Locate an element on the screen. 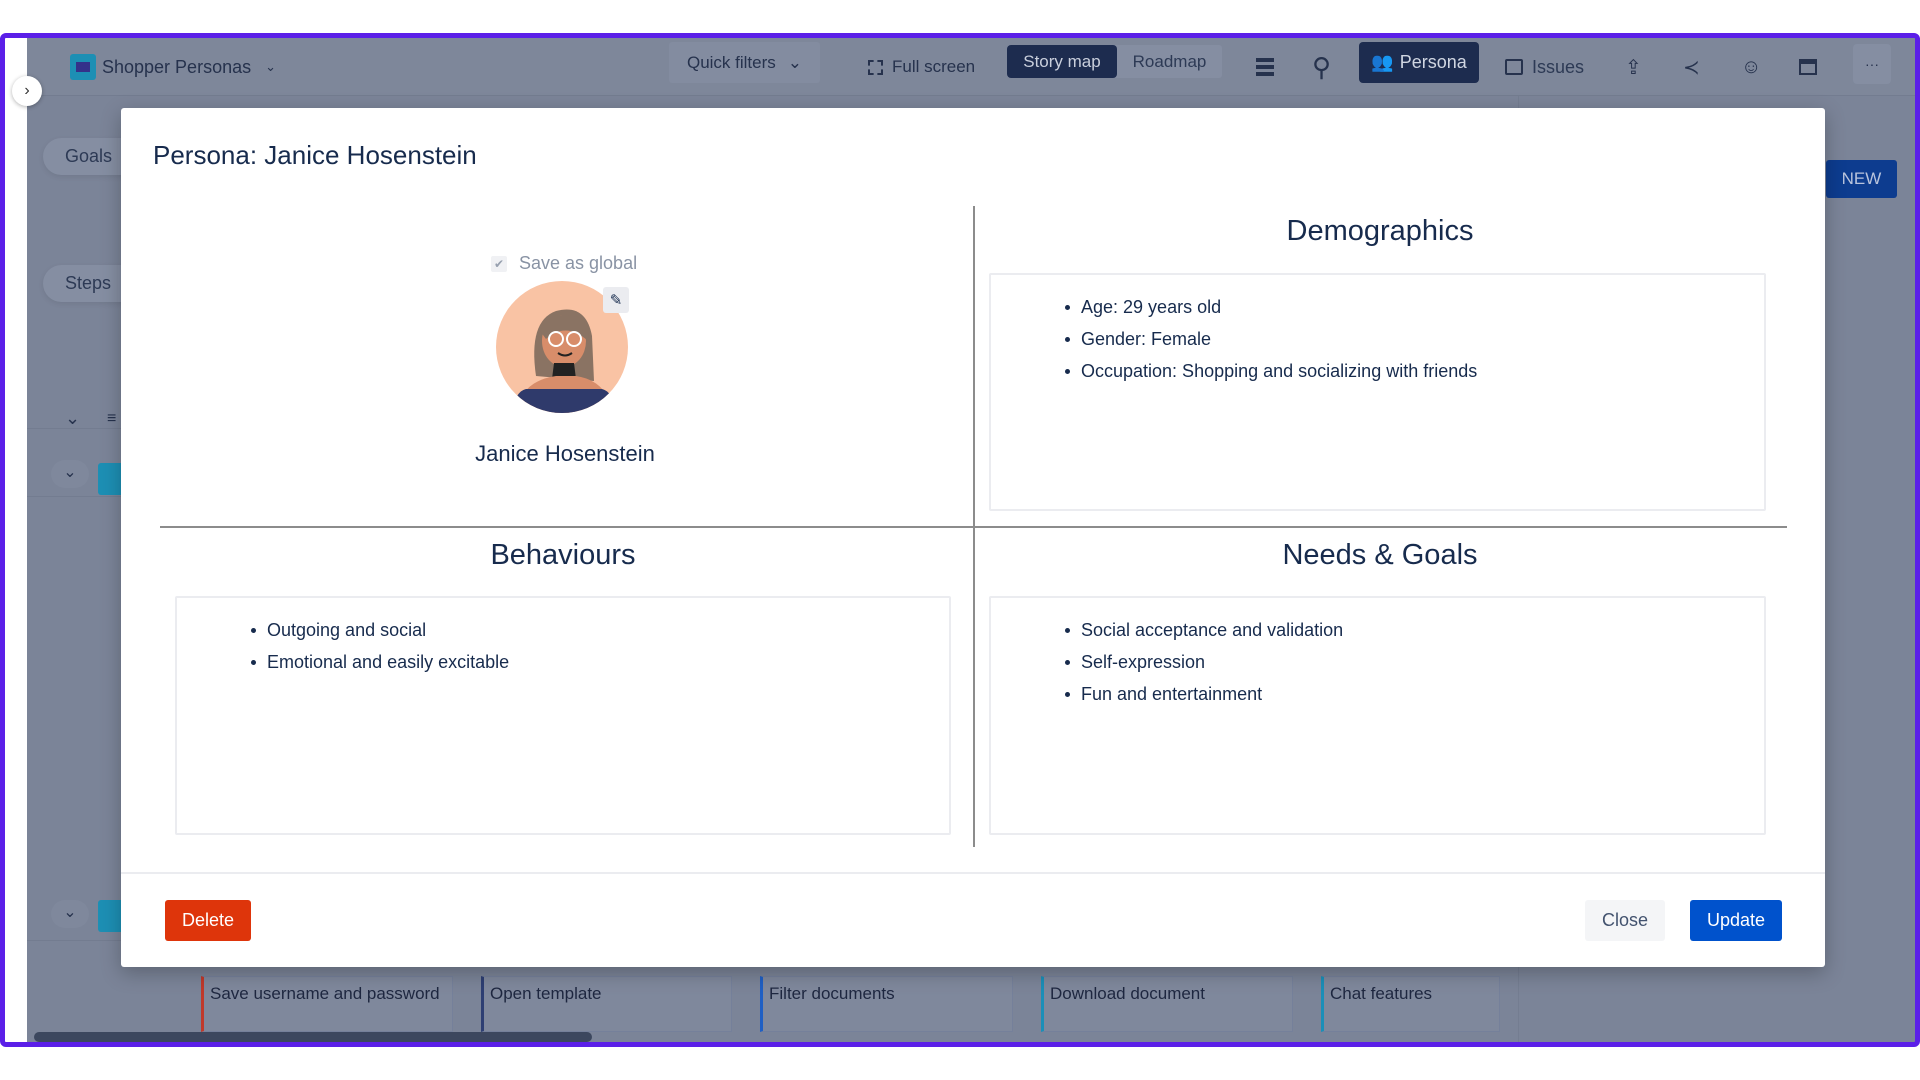  new-button: NEW is located at coordinates (1861, 179).